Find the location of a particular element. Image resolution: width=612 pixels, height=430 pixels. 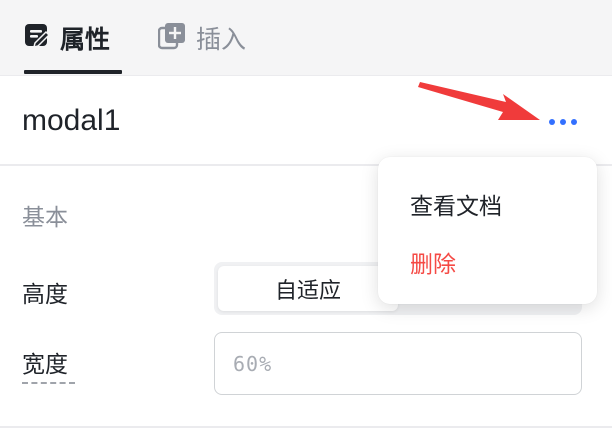

more-horizontal-icon is located at coordinates (563, 122).